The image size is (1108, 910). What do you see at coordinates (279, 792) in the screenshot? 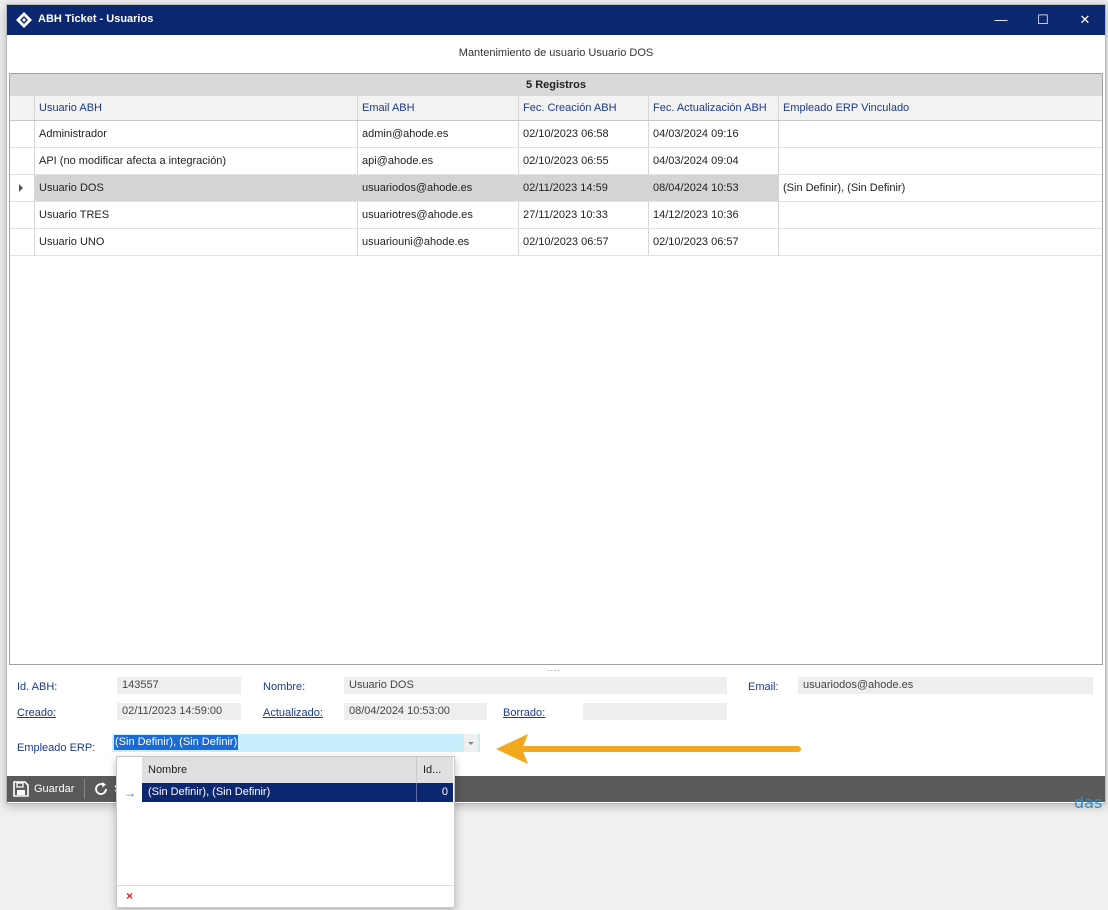
I see `option-name: (Sin Definir), (Sin Definir)` at bounding box center [279, 792].